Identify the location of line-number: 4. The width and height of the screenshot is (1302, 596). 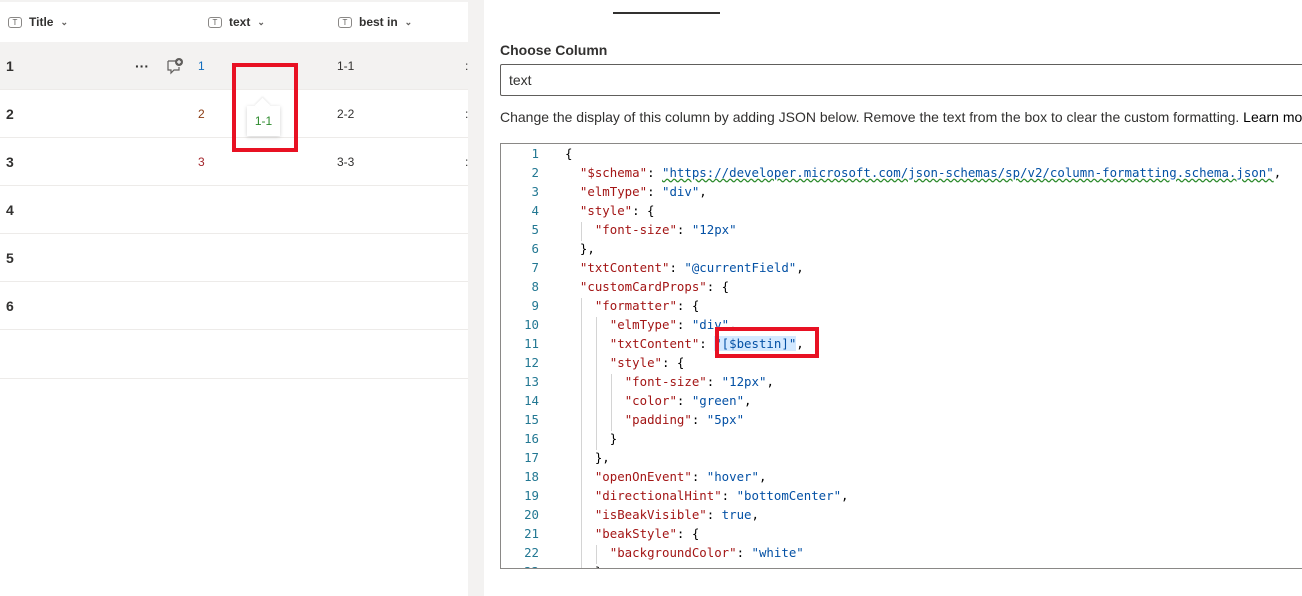
(535, 210).